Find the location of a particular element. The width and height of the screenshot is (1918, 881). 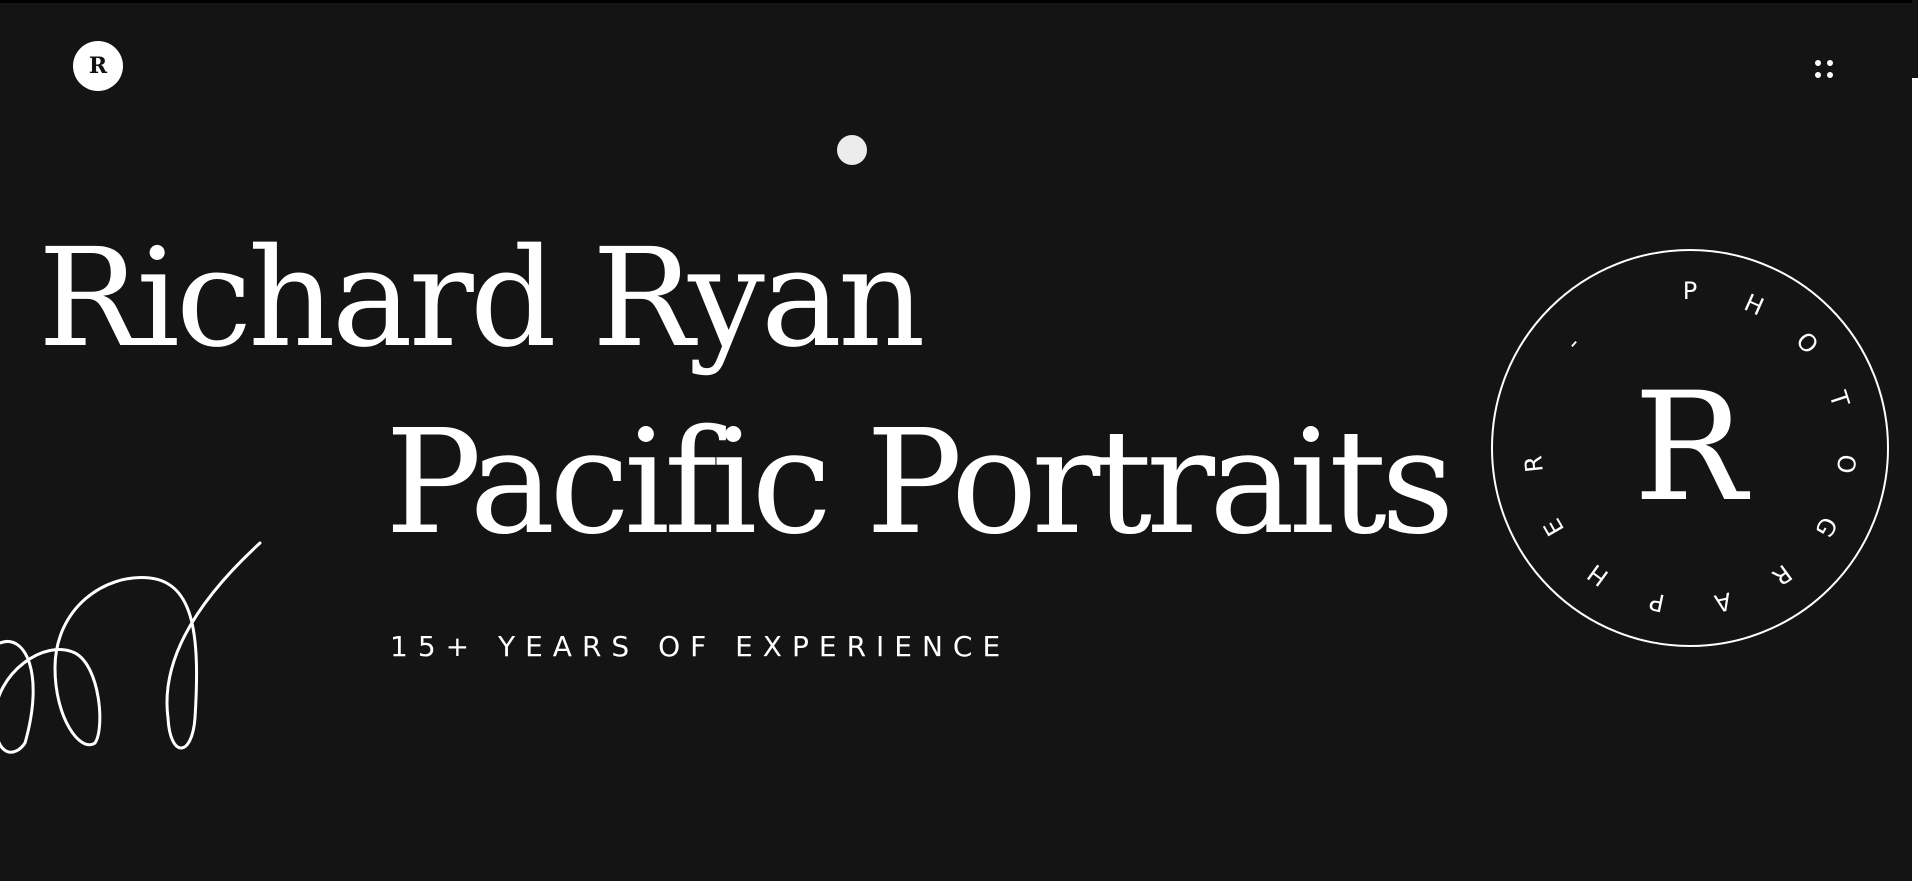

hero-subtitle: 15+ YEARS OF EXPERIENCE is located at coordinates (700, 646).